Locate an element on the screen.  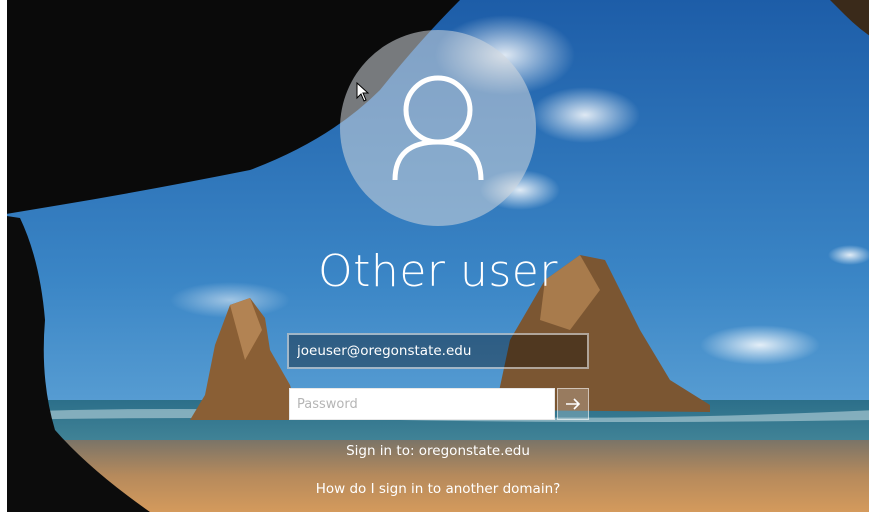
mouse-pointer-icon is located at coordinates (363, 92).